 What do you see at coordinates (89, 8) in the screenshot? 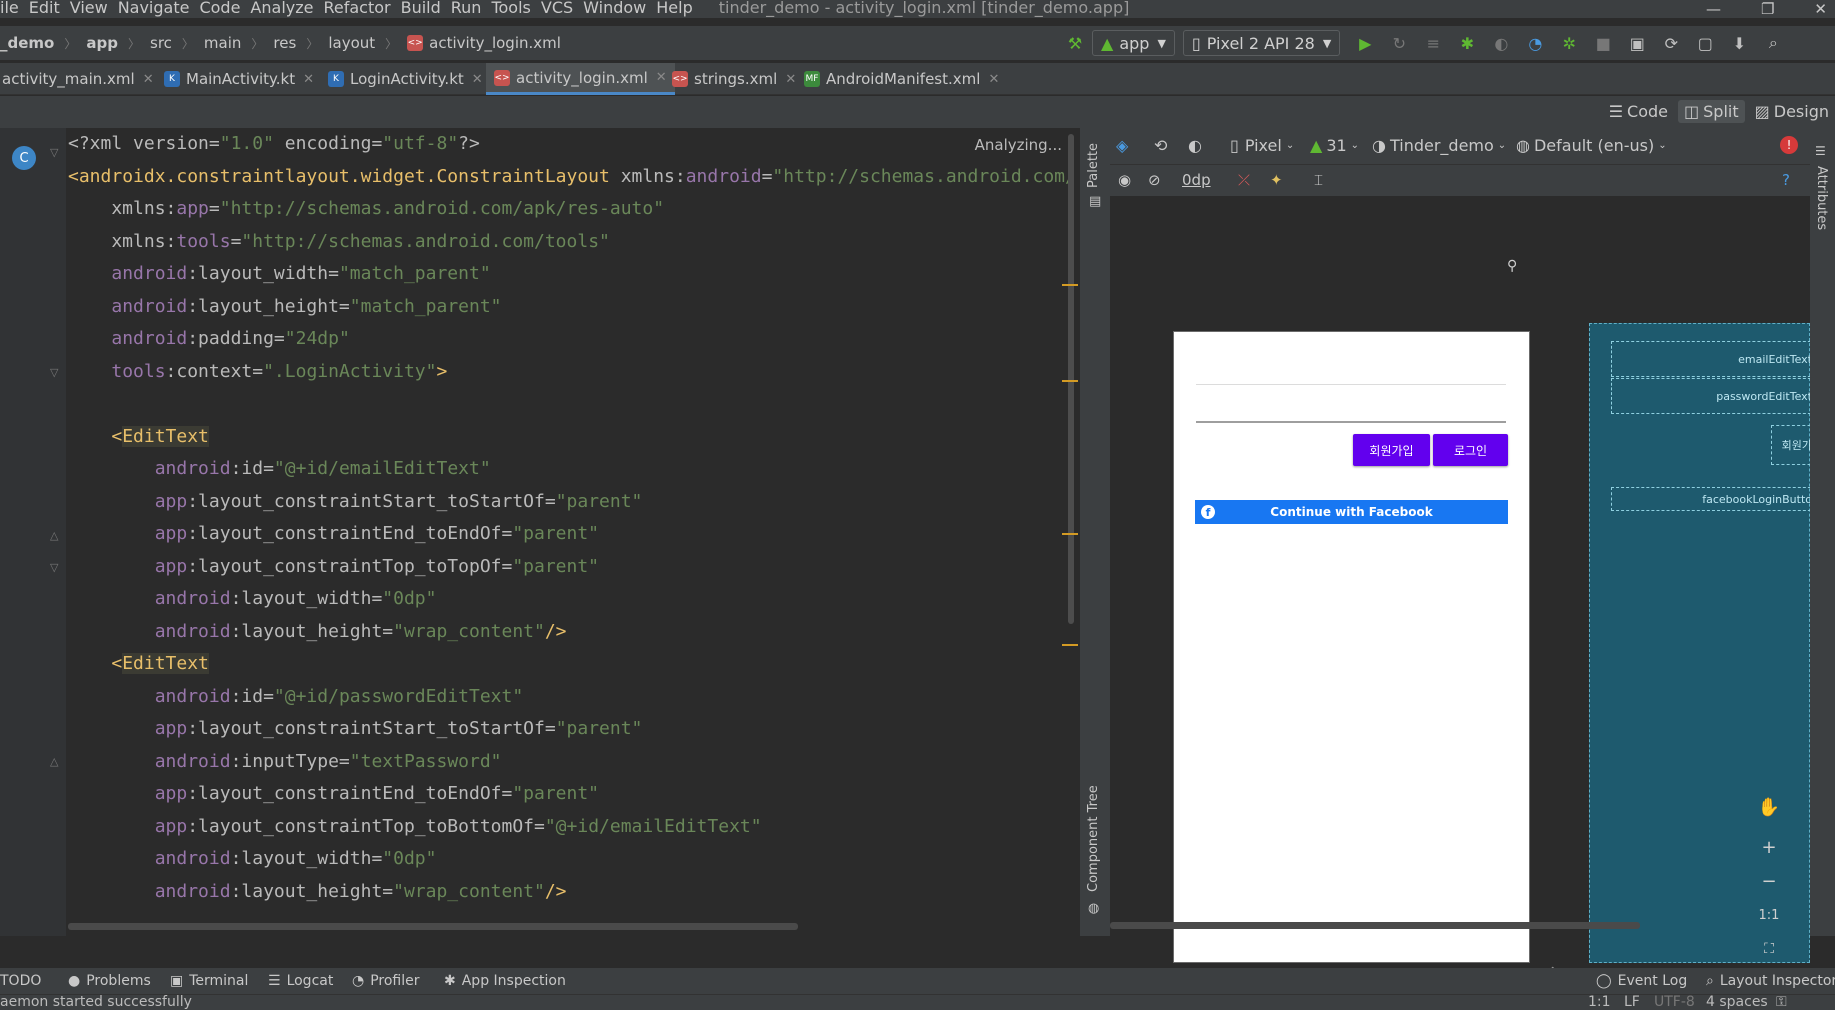
I see `menu-view: View` at bounding box center [89, 8].